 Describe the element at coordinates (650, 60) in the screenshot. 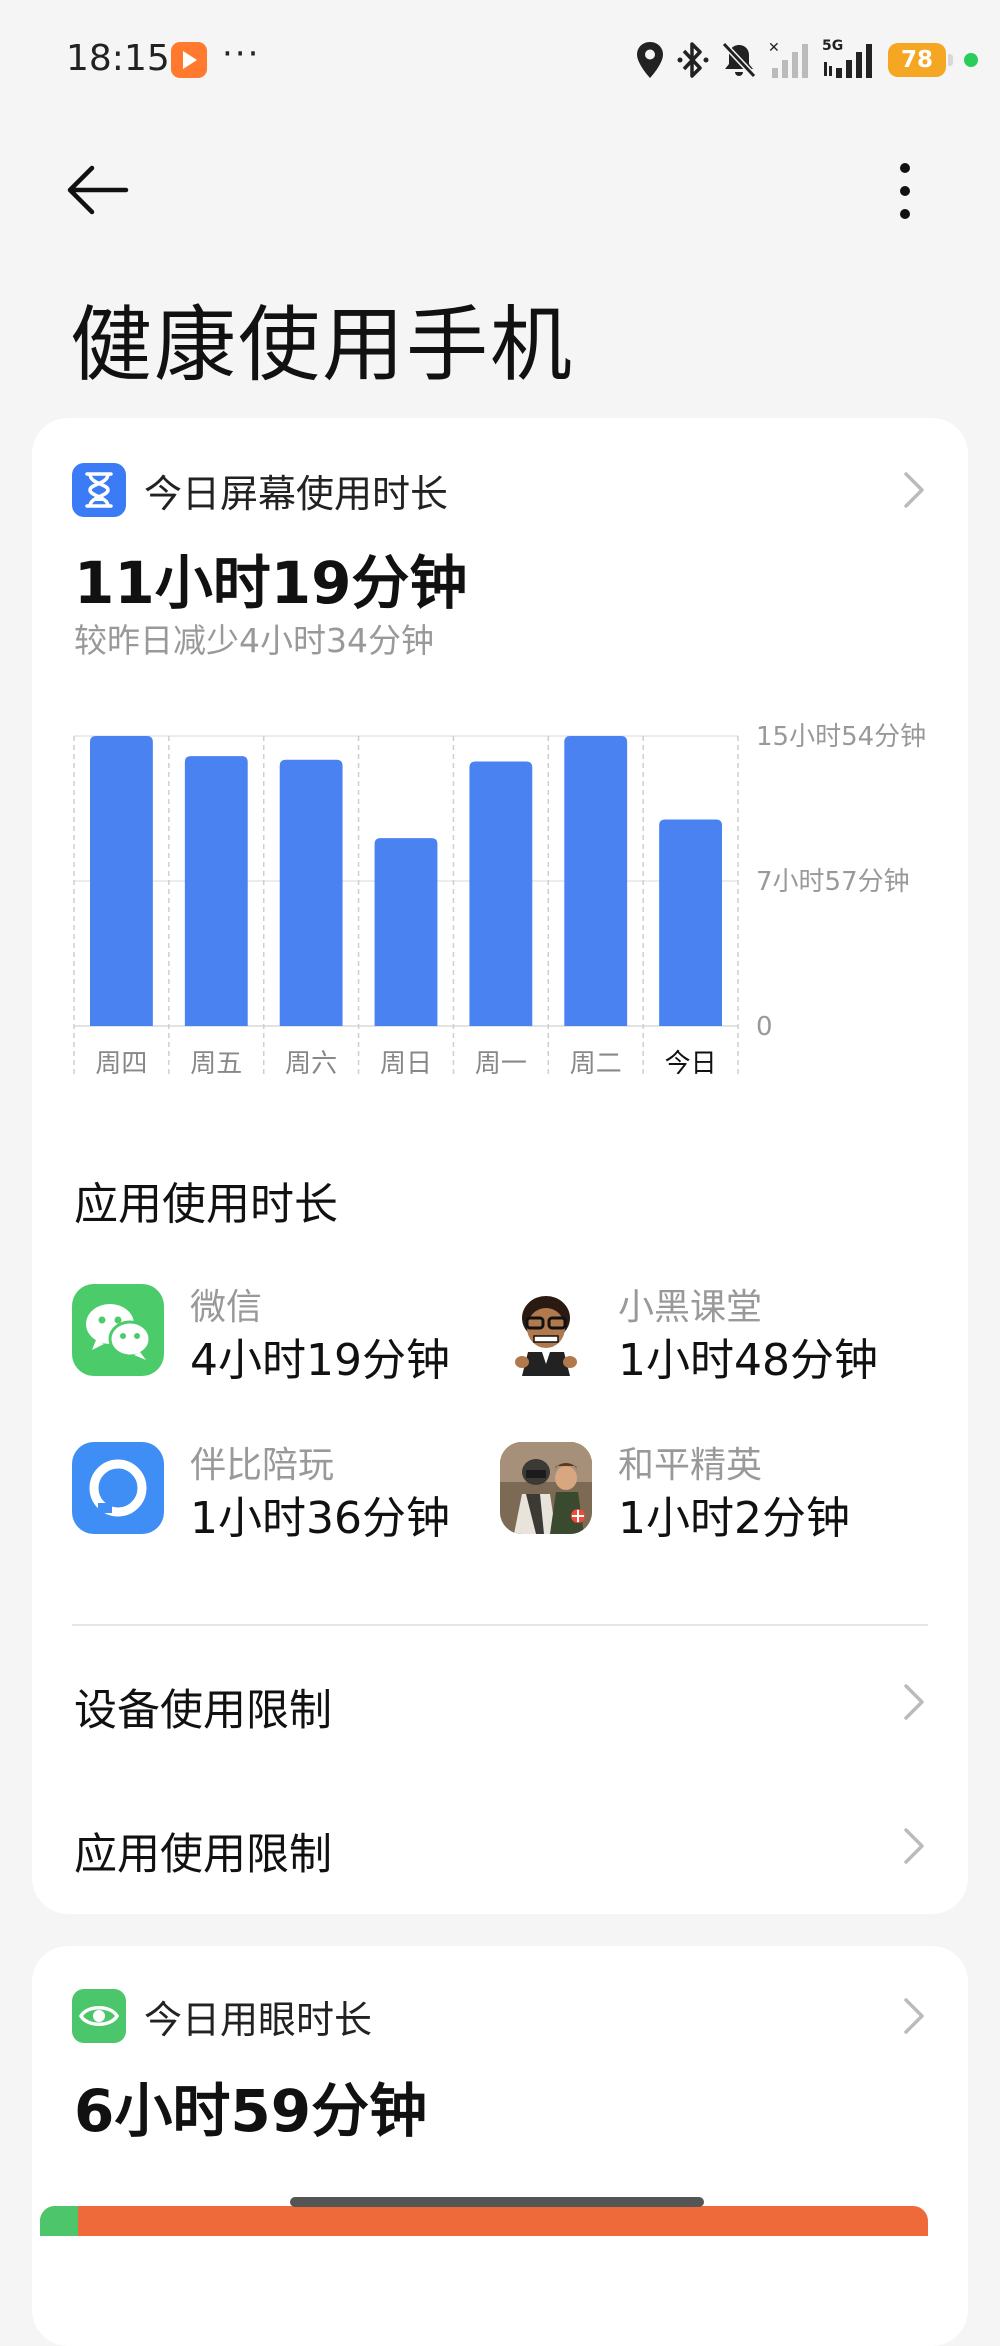

I see `location-icon` at that location.